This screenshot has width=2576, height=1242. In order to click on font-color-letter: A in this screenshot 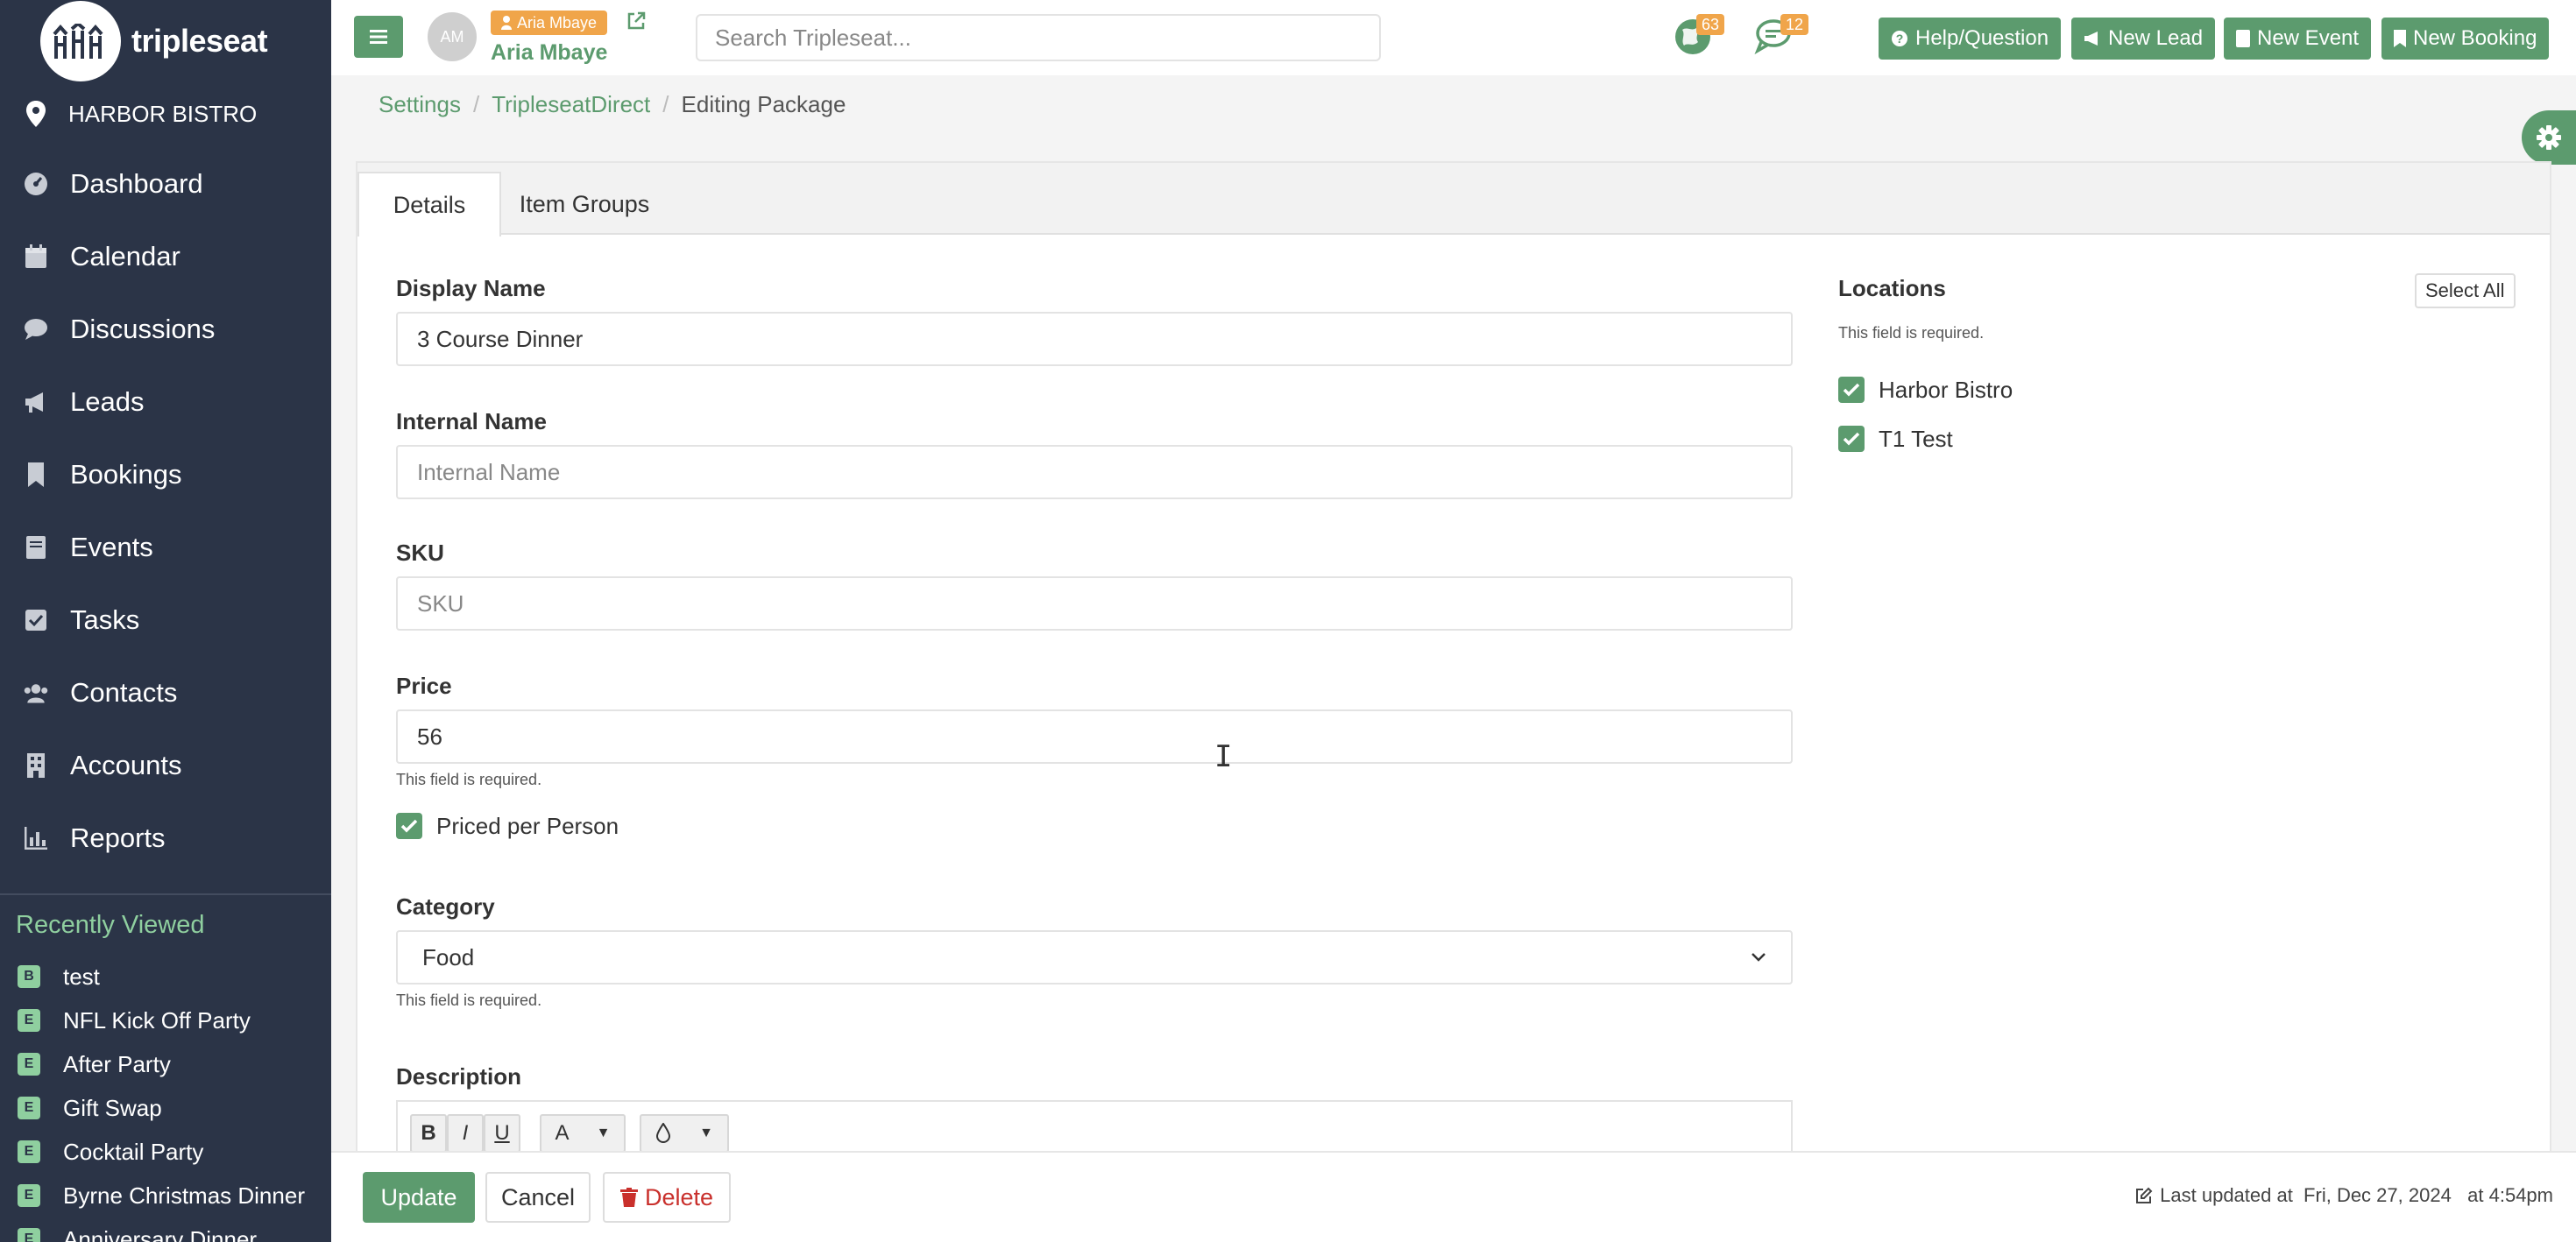, I will do `click(562, 1133)`.